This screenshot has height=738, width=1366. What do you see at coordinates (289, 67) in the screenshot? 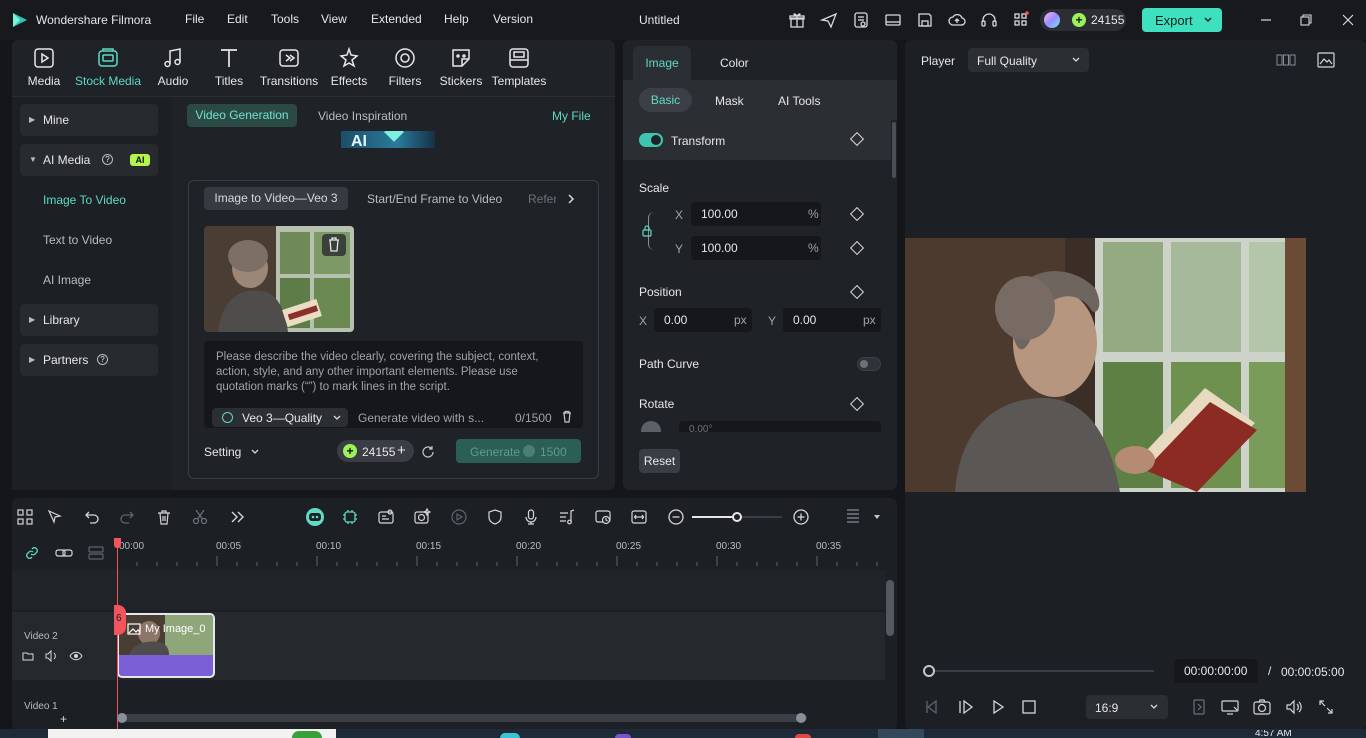
I see `toolbar-transitions: Transitions` at bounding box center [289, 67].